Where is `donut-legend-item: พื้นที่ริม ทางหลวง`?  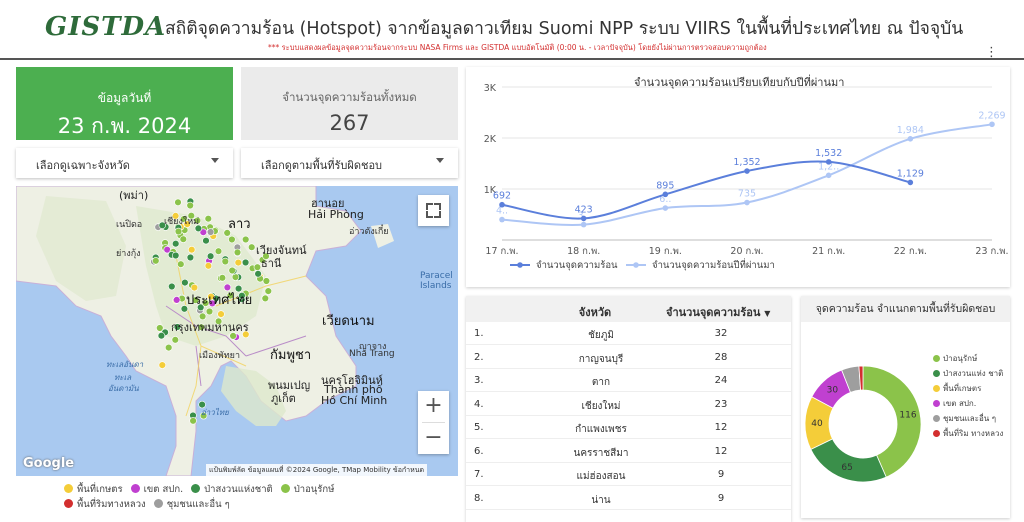 donut-legend-item: พื้นที่ริม ทางหลวง is located at coordinates (970, 434).